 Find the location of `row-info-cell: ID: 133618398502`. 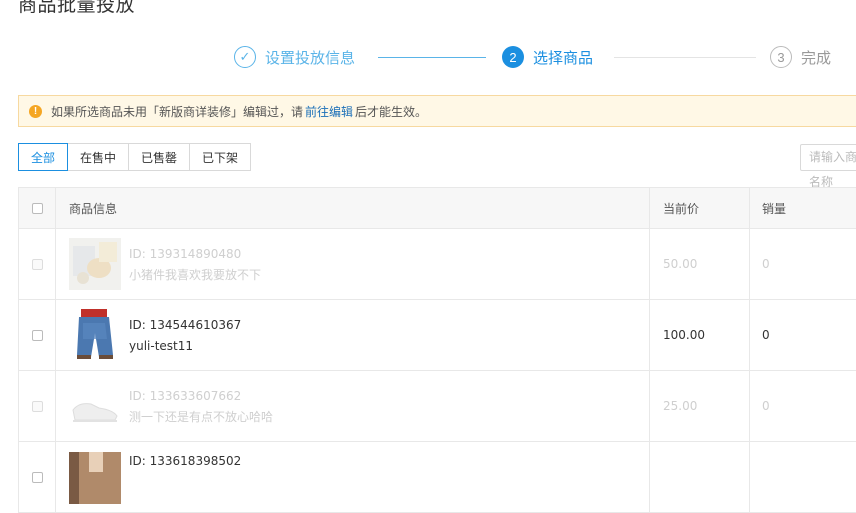

row-info-cell: ID: 133618398502 is located at coordinates (353, 477).